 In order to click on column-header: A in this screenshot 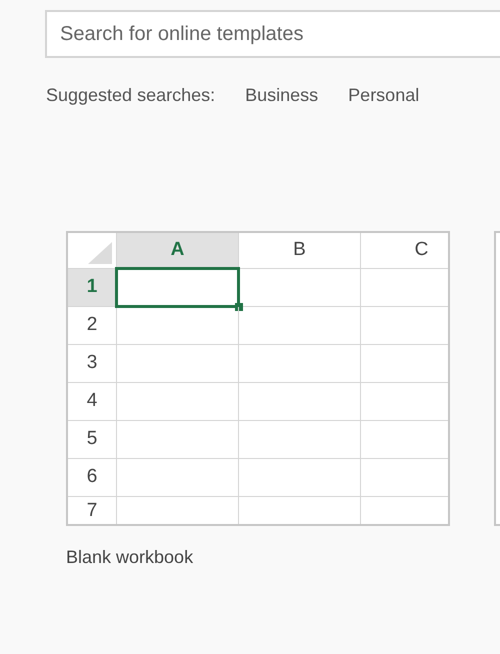, I will do `click(178, 250)`.